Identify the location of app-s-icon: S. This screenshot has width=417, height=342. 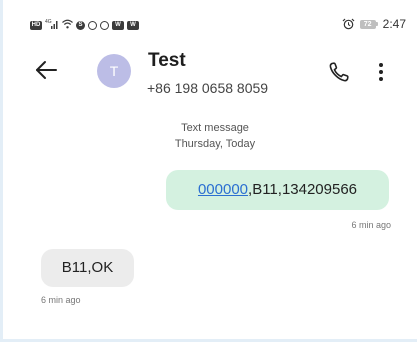
(80, 25).